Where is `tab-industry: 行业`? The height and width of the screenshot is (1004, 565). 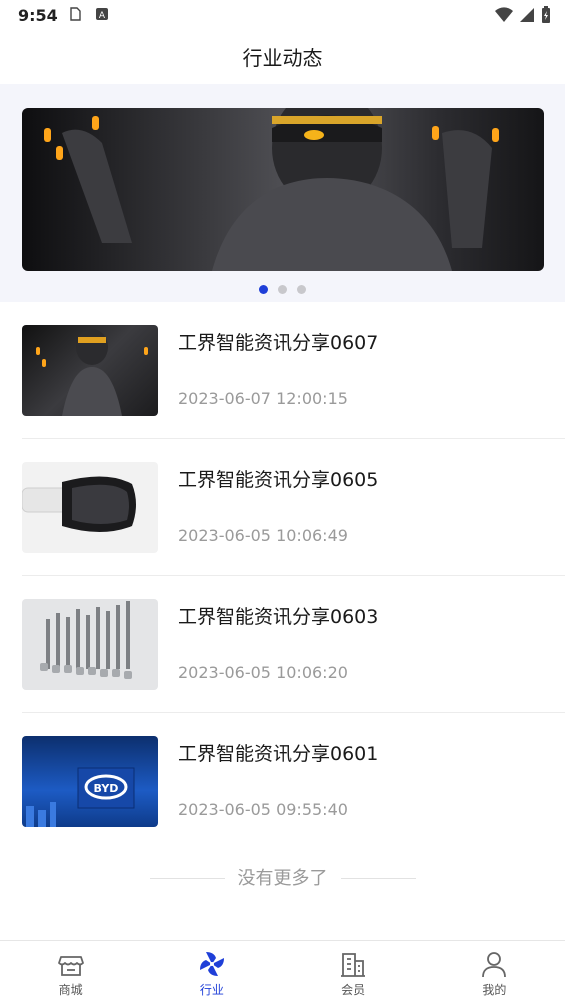
tab-industry: 行业 is located at coordinates (211, 972).